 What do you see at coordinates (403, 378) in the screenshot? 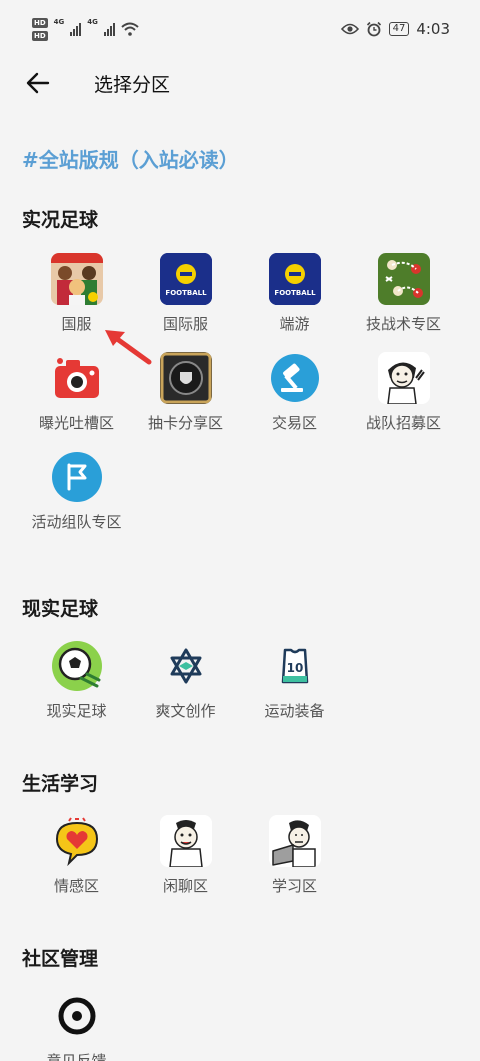
I see `meme-face-icon` at bounding box center [403, 378].